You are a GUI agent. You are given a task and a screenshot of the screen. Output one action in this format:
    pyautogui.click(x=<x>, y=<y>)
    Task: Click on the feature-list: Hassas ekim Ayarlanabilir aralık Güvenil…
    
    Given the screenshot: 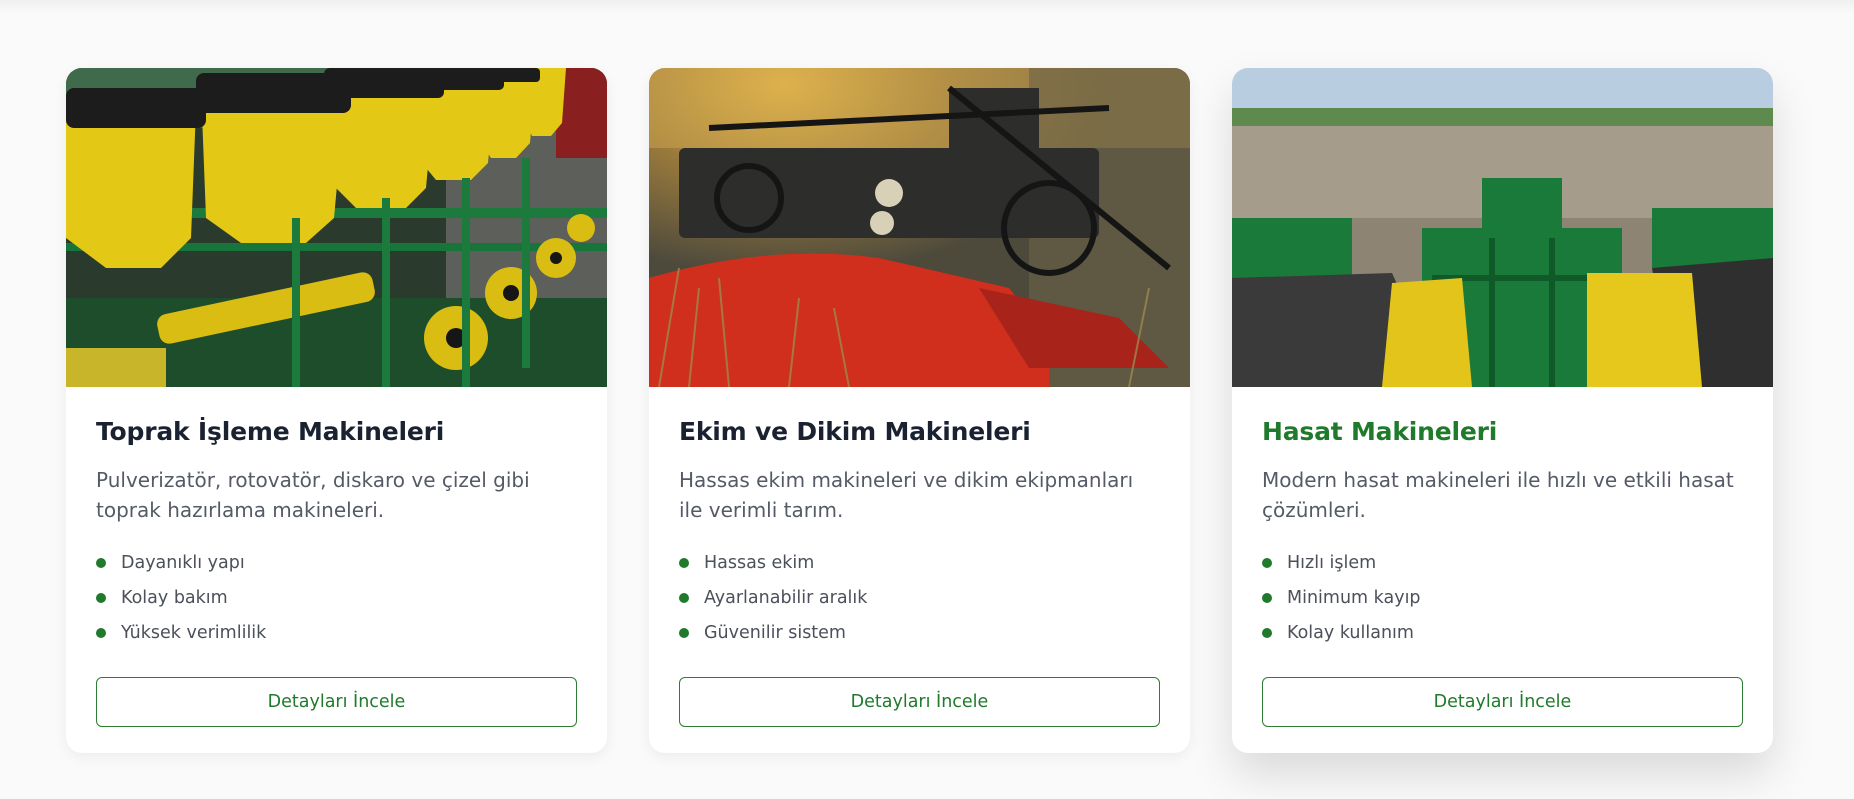 What is the action you would take?
    pyautogui.click(x=919, y=597)
    